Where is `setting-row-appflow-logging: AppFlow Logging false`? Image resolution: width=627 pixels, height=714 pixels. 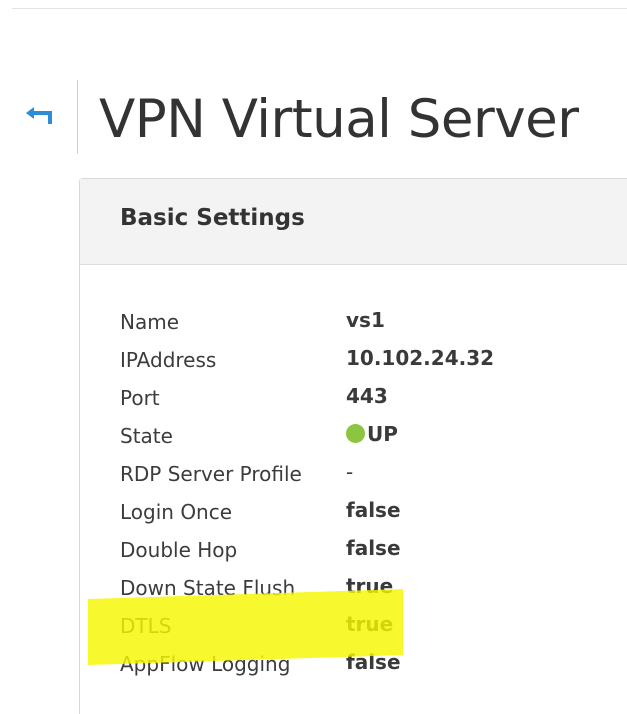
setting-row-appflow-logging: AppFlow Logging false is located at coordinates (373, 664).